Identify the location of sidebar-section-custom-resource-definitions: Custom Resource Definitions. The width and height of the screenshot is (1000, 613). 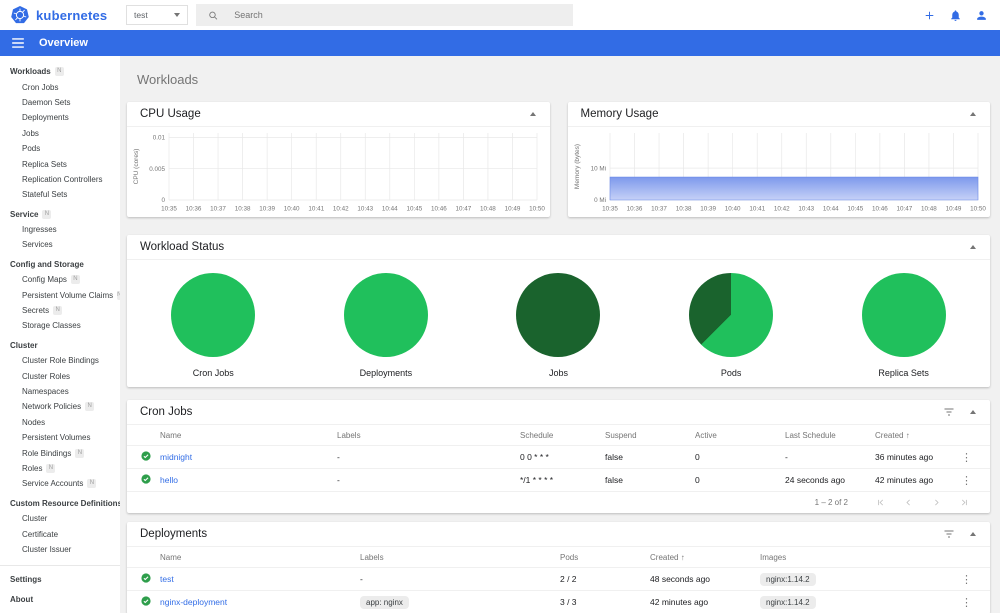
(60, 503).